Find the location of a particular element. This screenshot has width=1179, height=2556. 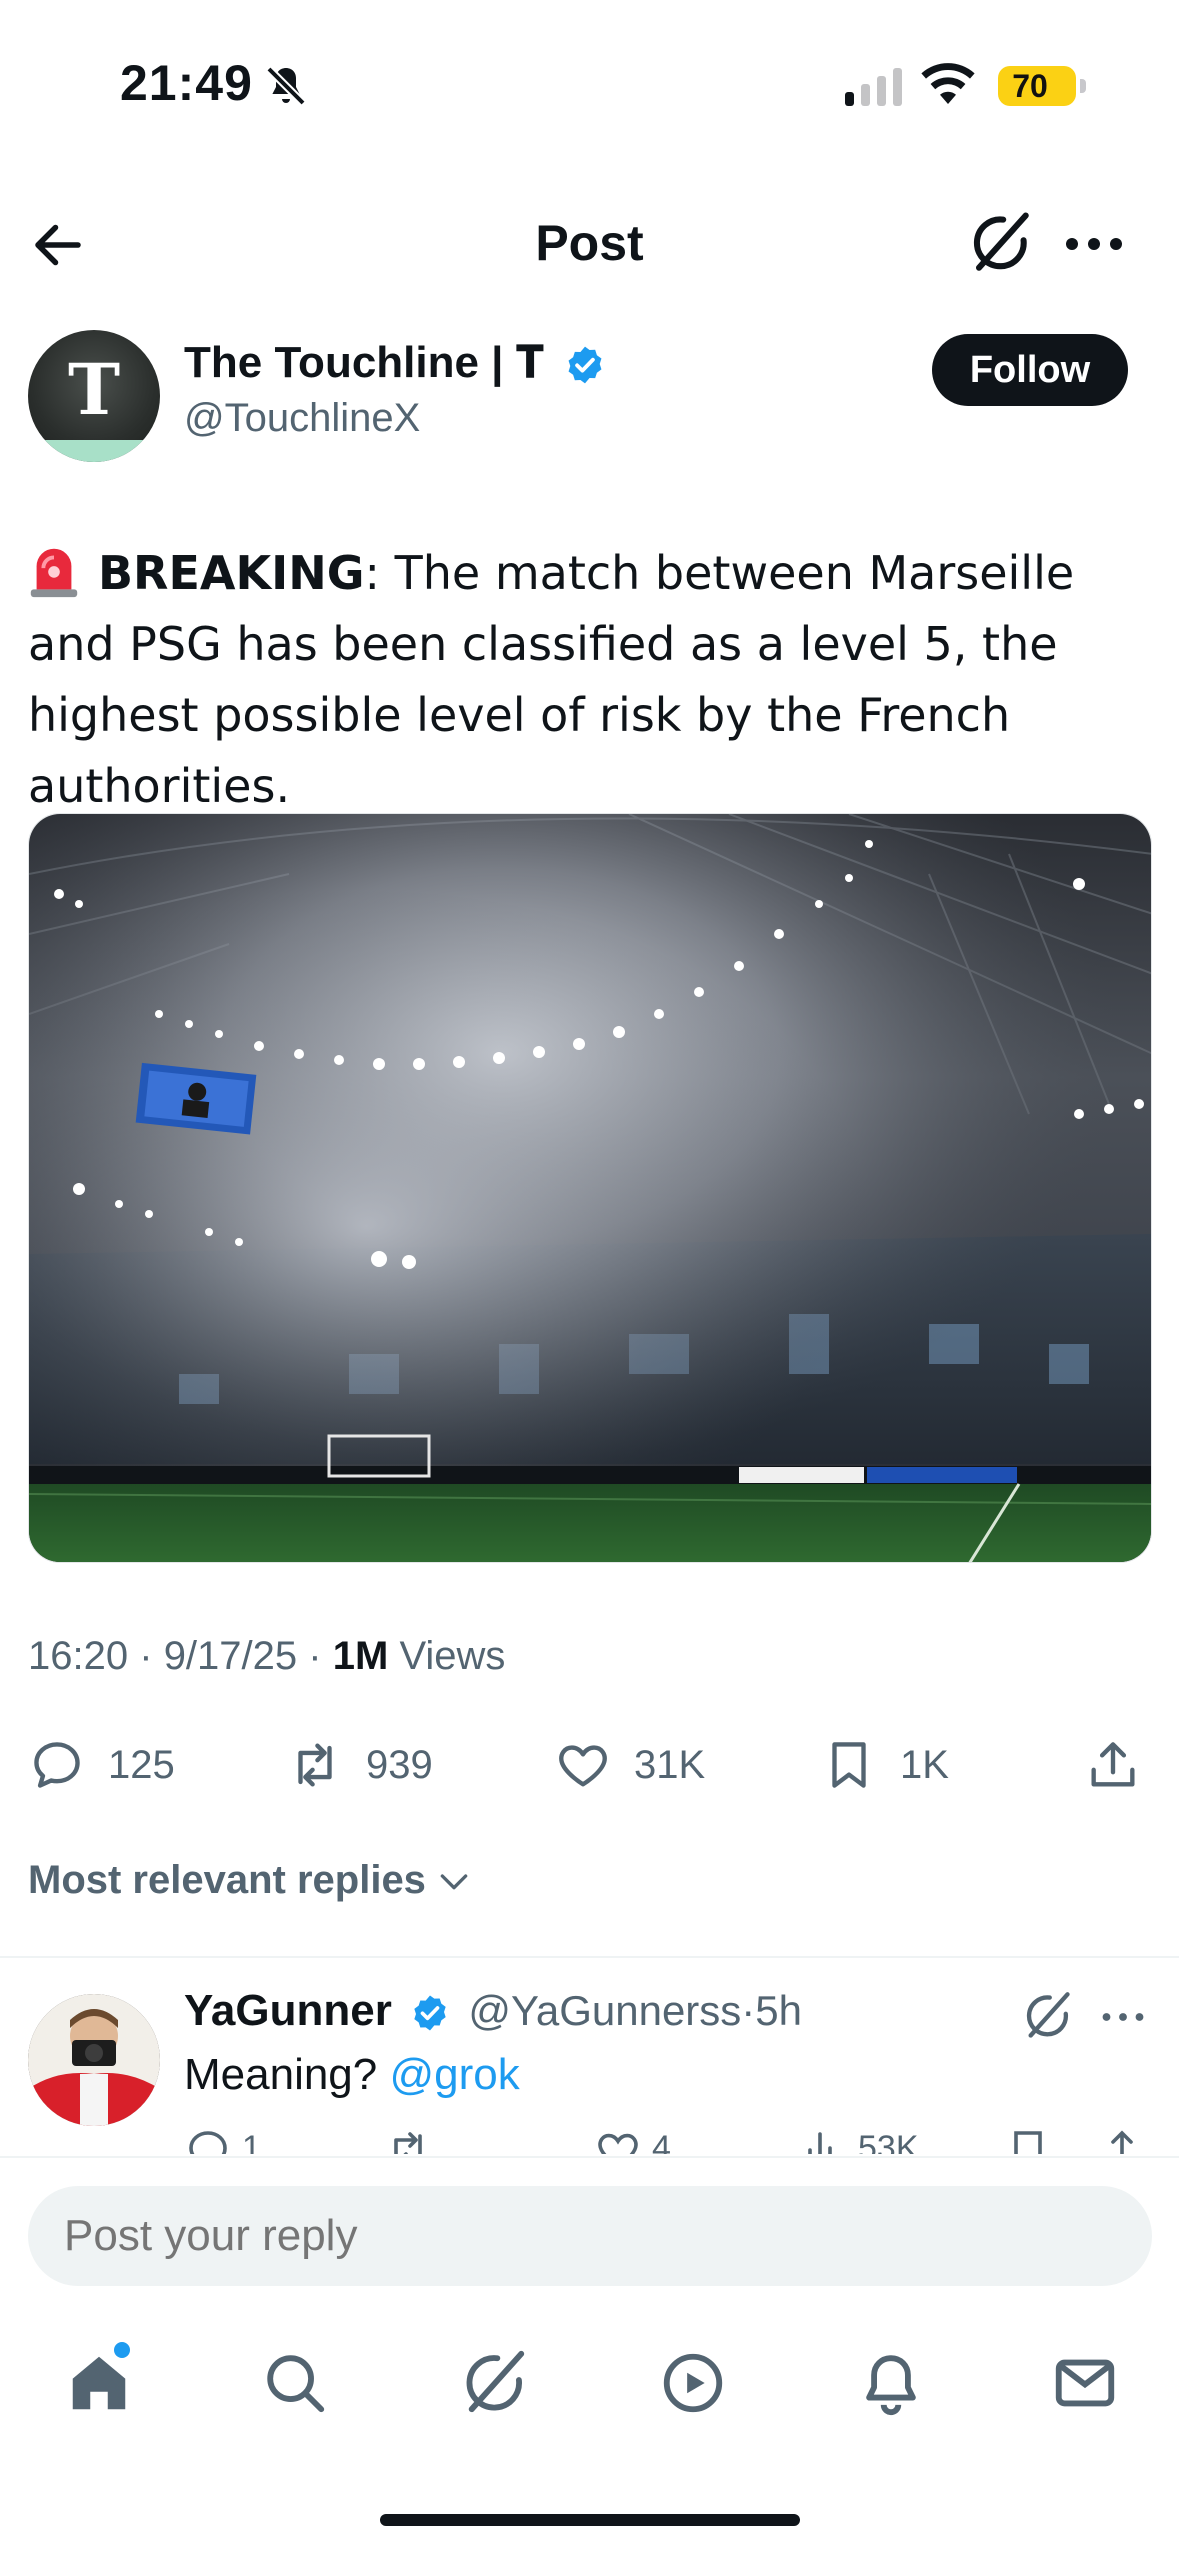

tab-messages is located at coordinates (1085, 2383).